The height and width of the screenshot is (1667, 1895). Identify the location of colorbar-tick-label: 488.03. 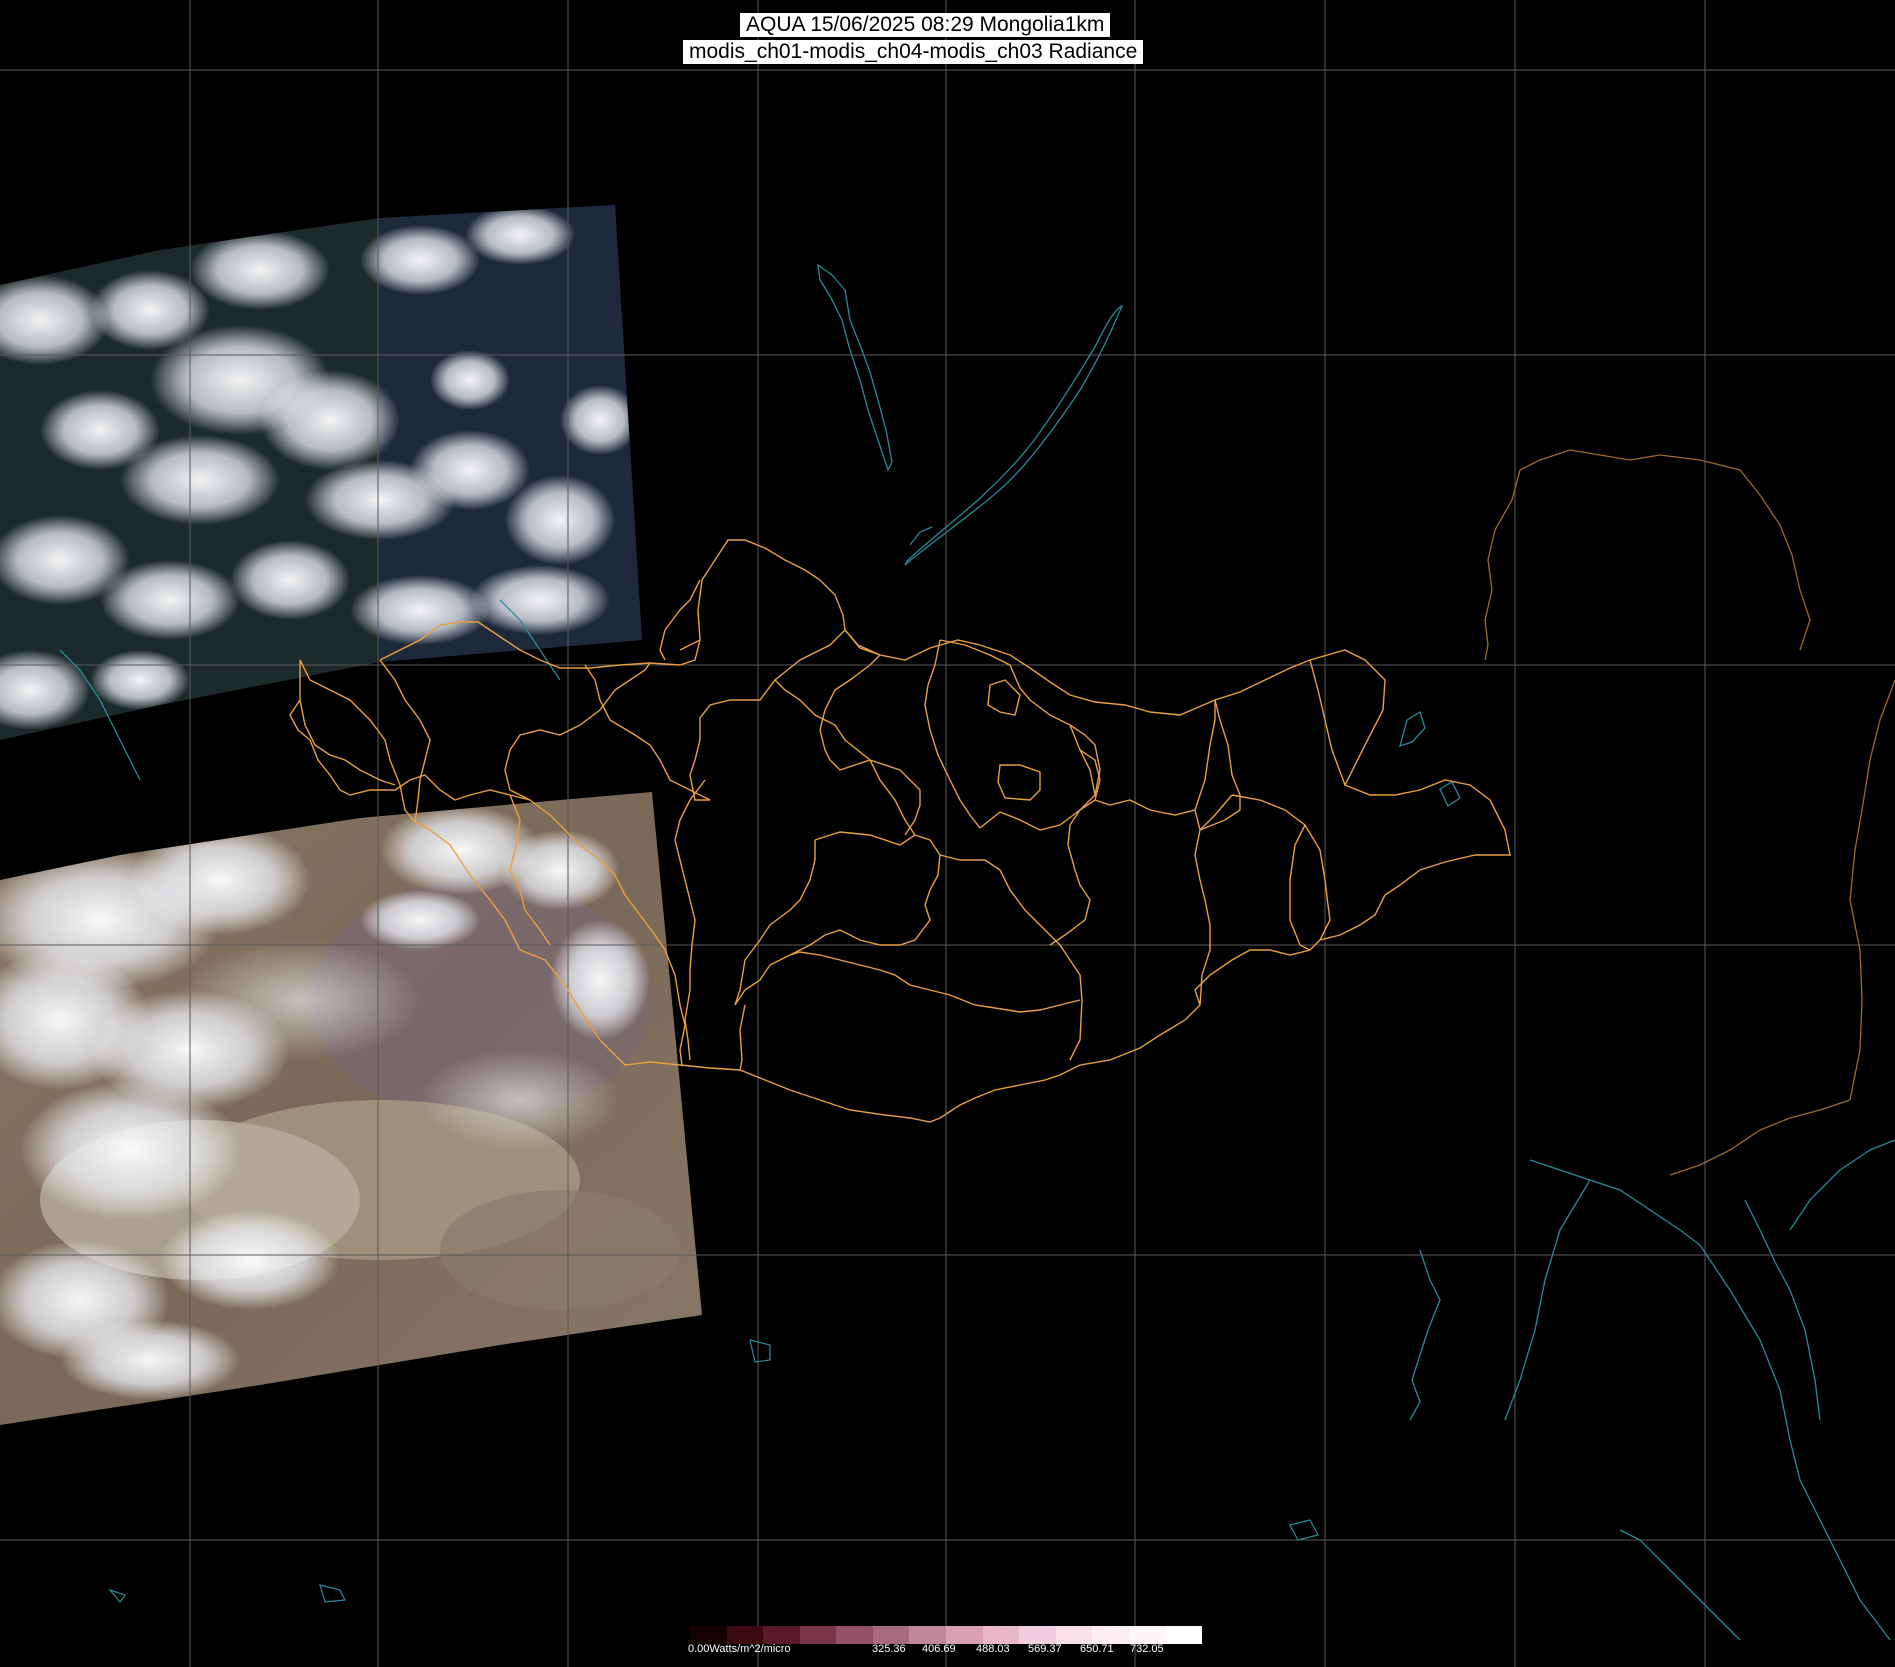
(993, 1649).